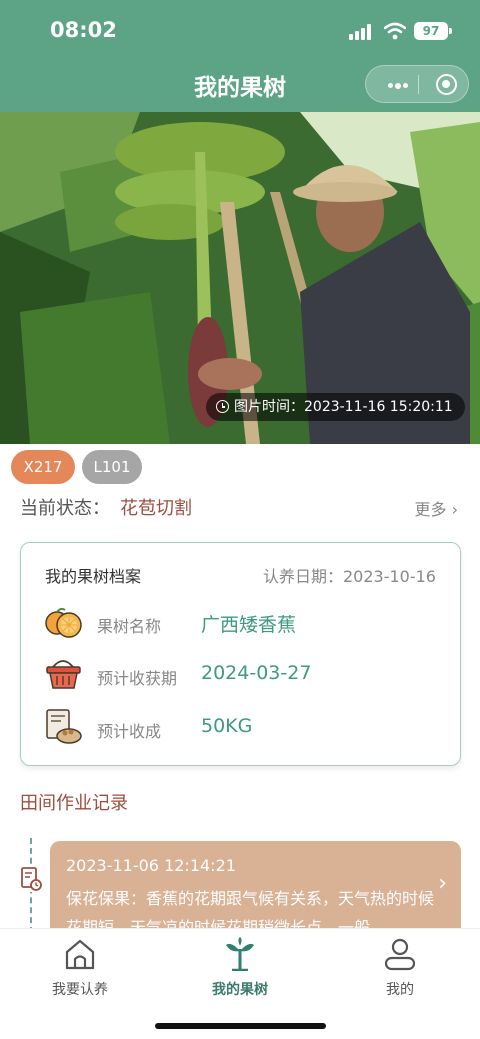 This screenshot has height=1039, width=480. What do you see at coordinates (400, 954) in the screenshot?
I see `user-icon` at bounding box center [400, 954].